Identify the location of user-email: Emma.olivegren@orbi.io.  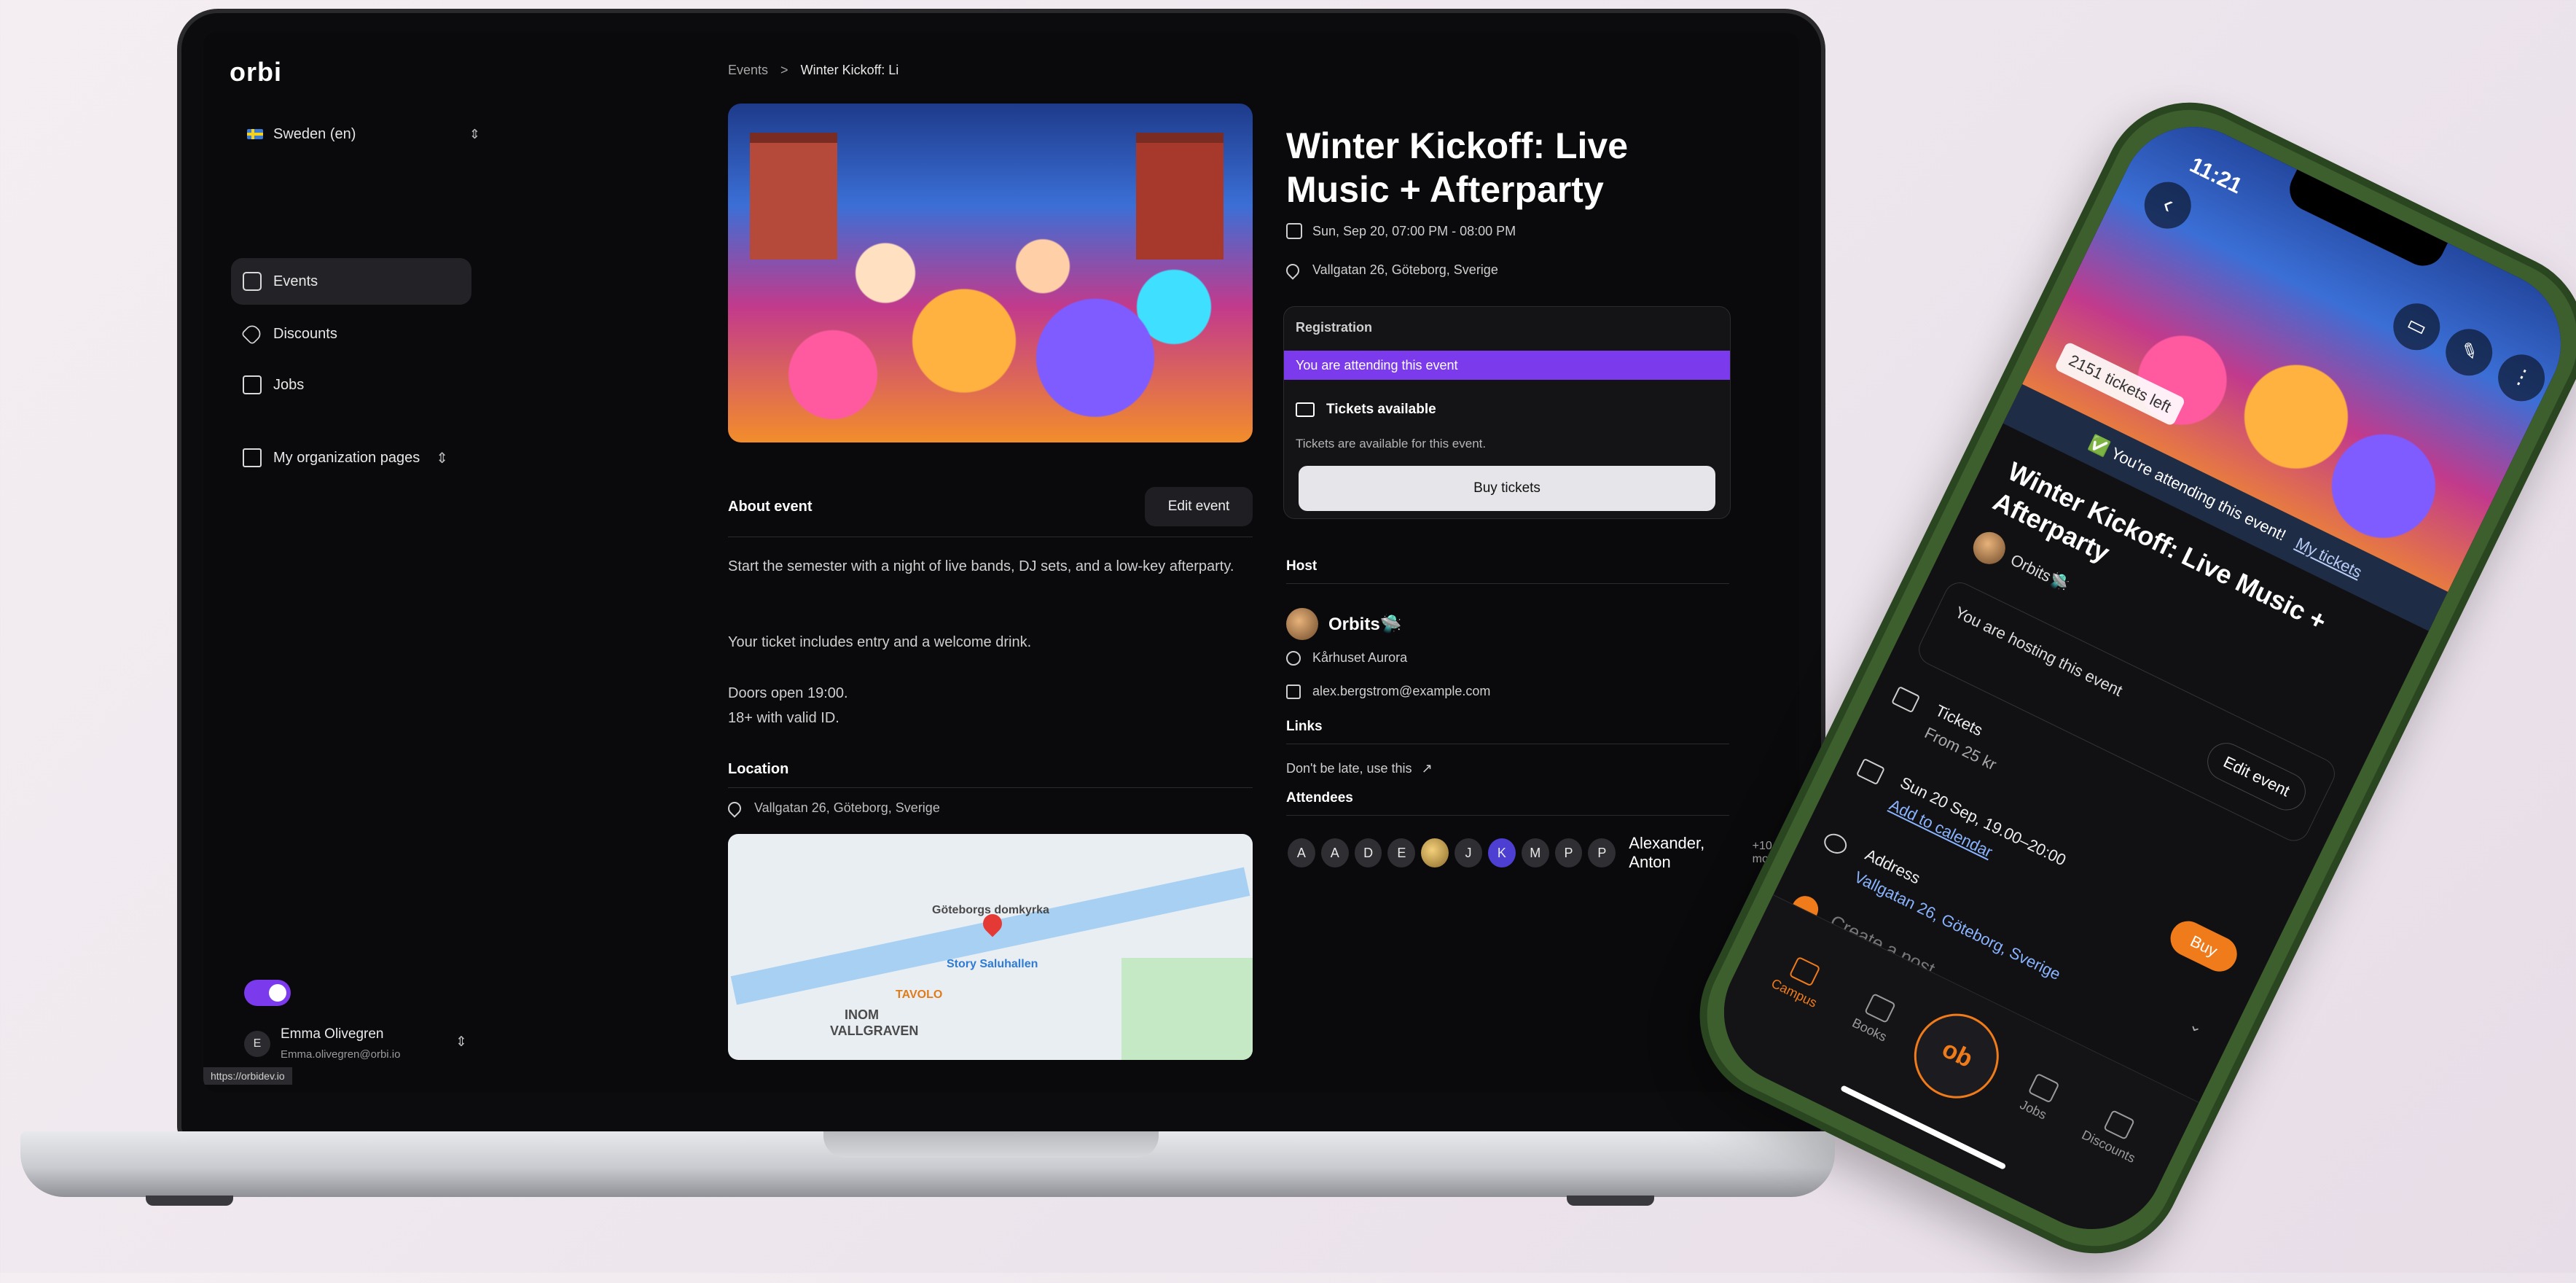
(341, 1054).